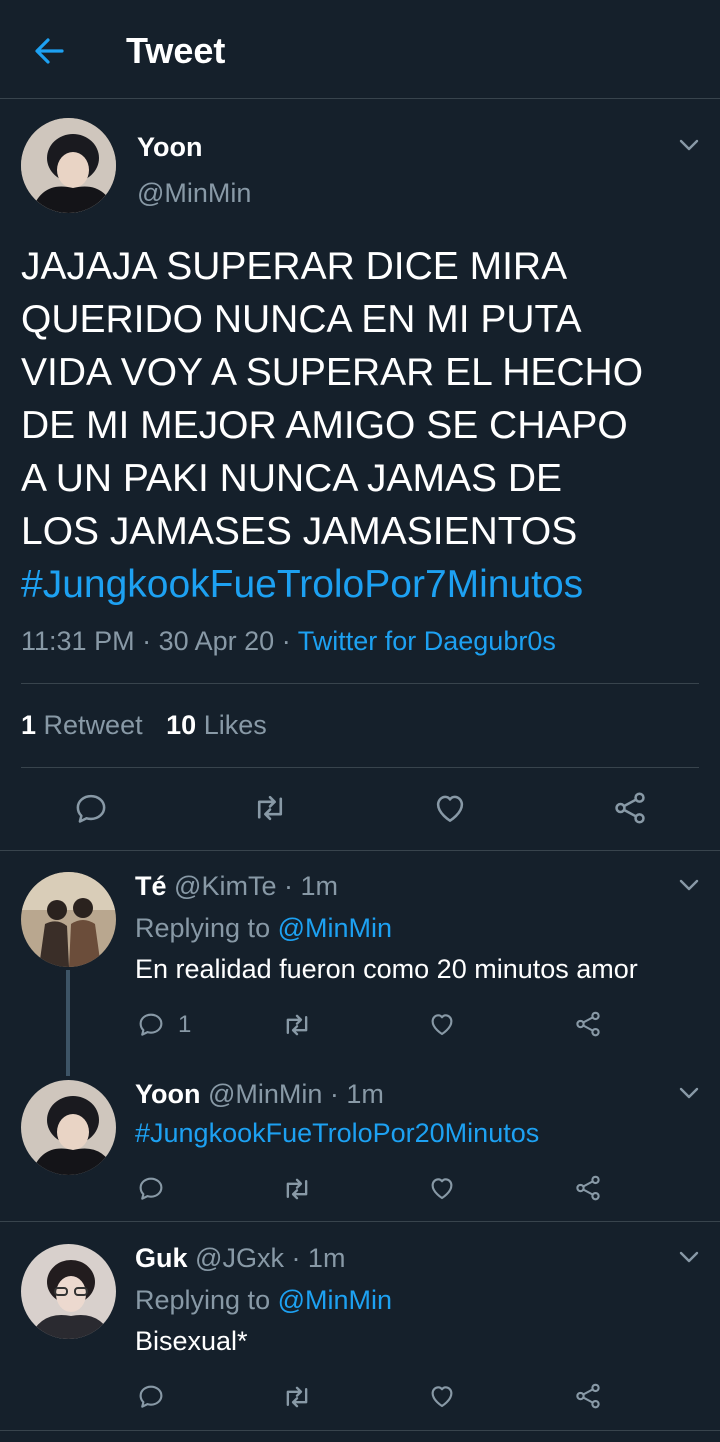  What do you see at coordinates (324, 425) in the screenshot?
I see `tweet-line: DE MI MEJOR AMIGO SE CHAPO` at bounding box center [324, 425].